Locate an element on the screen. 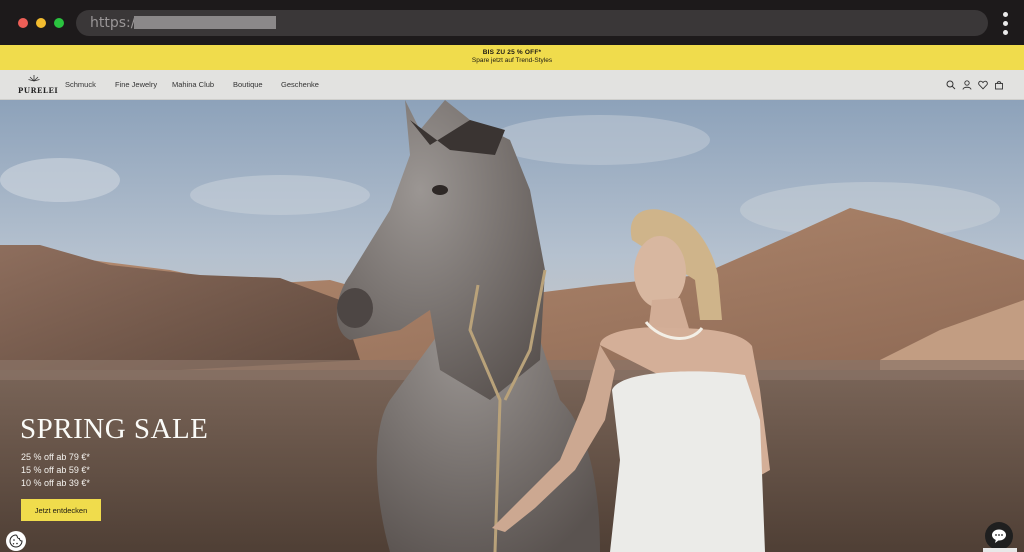 The height and width of the screenshot is (552, 1024). nav-link-fine-jewelry: Fine Jewelry is located at coordinates (136, 84).